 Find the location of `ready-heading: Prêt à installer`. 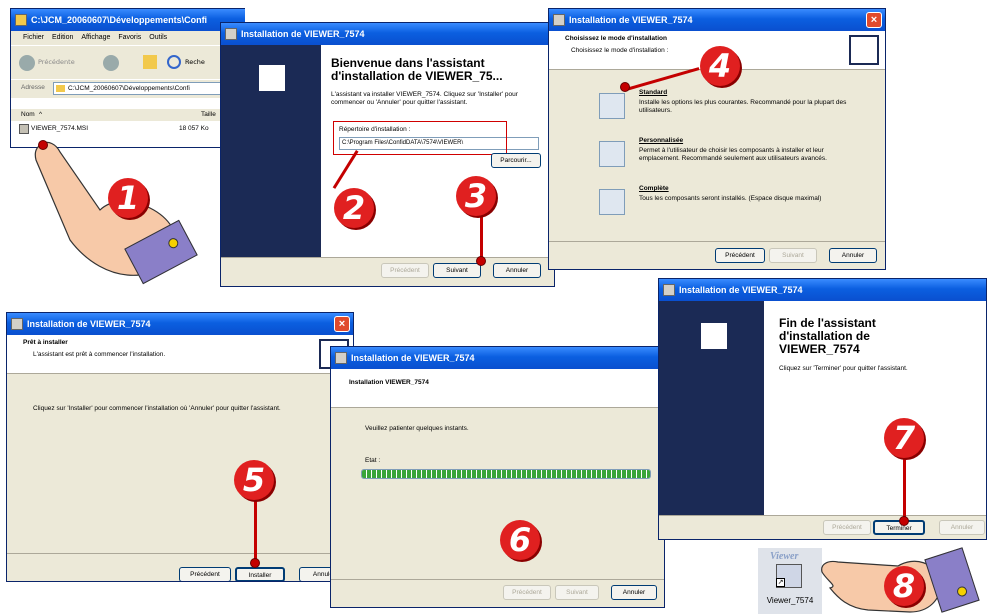

ready-heading: Prêt à installer is located at coordinates (45, 342).